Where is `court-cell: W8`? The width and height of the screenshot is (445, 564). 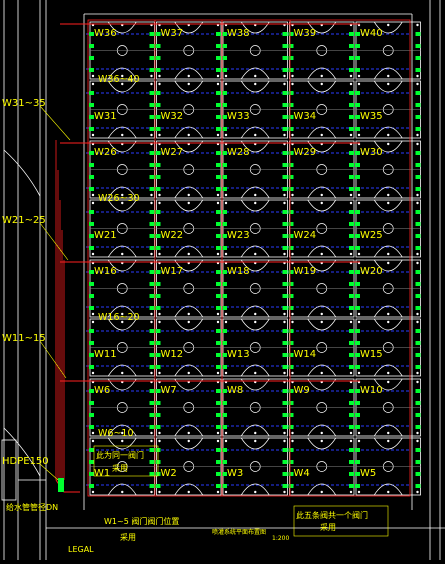
court-cell: W8 is located at coordinates (255, 407).